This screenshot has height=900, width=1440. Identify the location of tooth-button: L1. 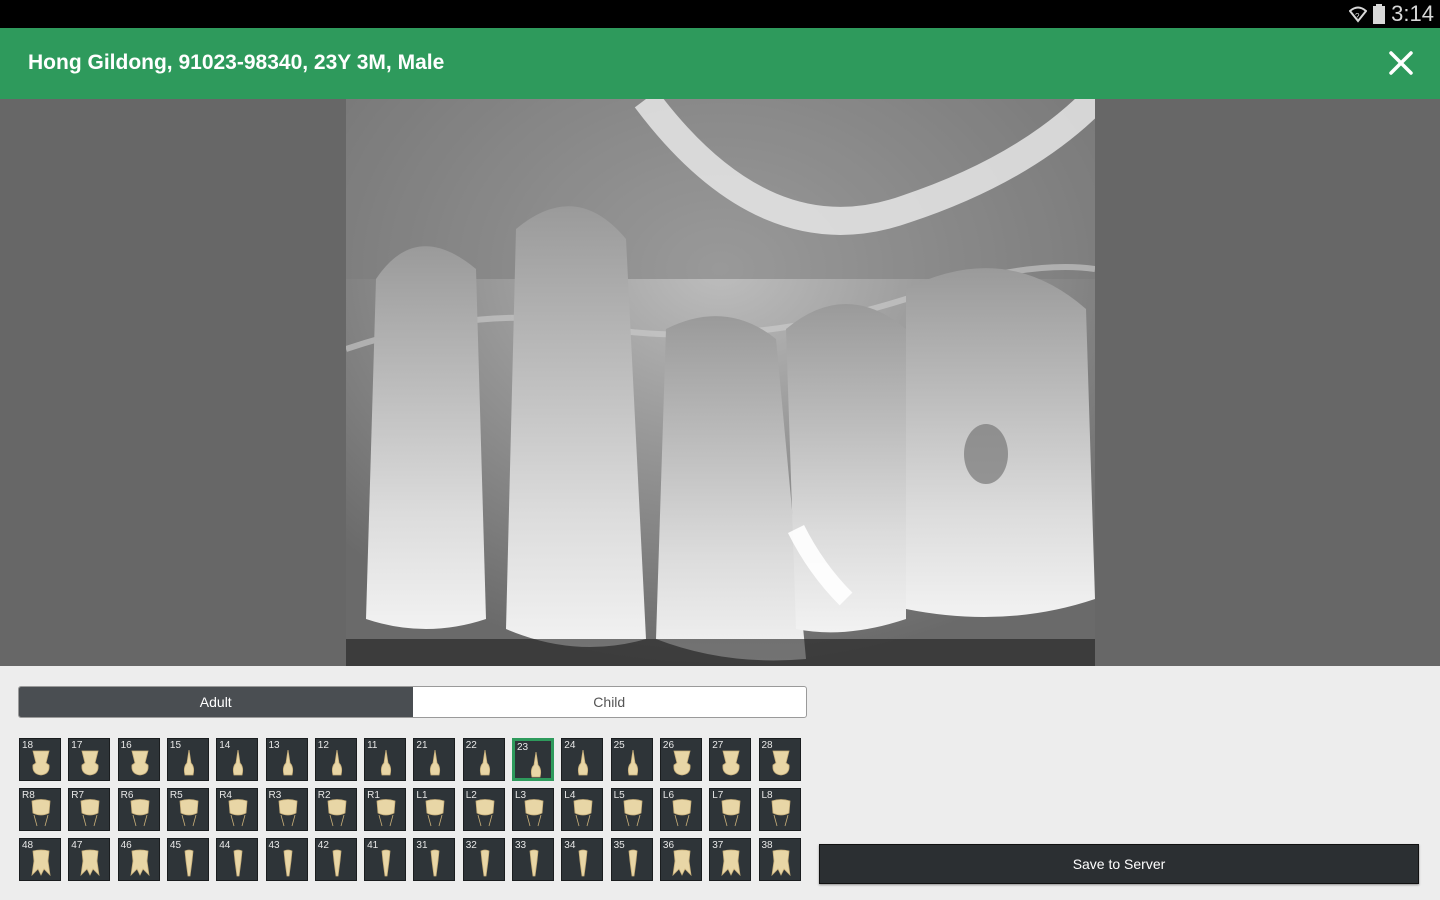
(434, 809).